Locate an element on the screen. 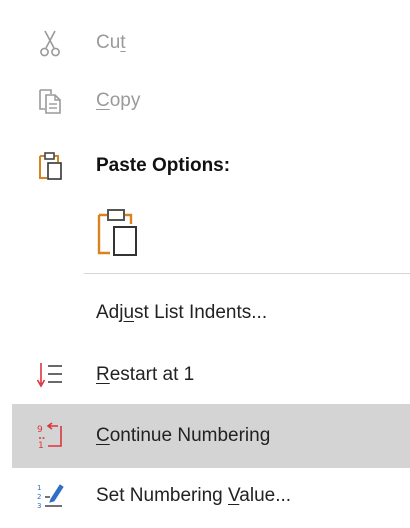 This screenshot has height=528, width=410. svg-text: 2 is located at coordinates (39, 497).